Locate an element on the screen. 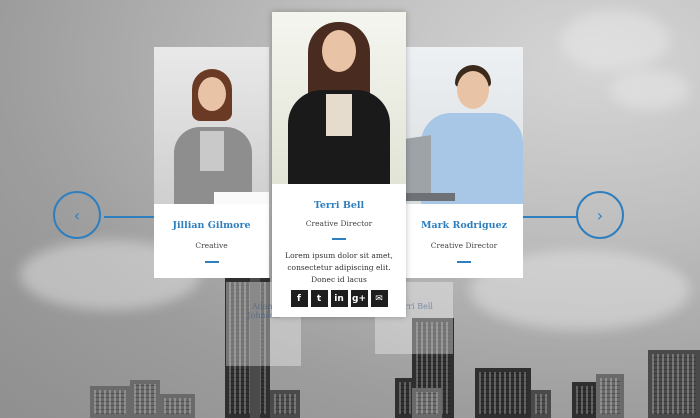 Image resolution: width=700 pixels, height=418 pixels. next-arrow-button: › is located at coordinates (600, 215).